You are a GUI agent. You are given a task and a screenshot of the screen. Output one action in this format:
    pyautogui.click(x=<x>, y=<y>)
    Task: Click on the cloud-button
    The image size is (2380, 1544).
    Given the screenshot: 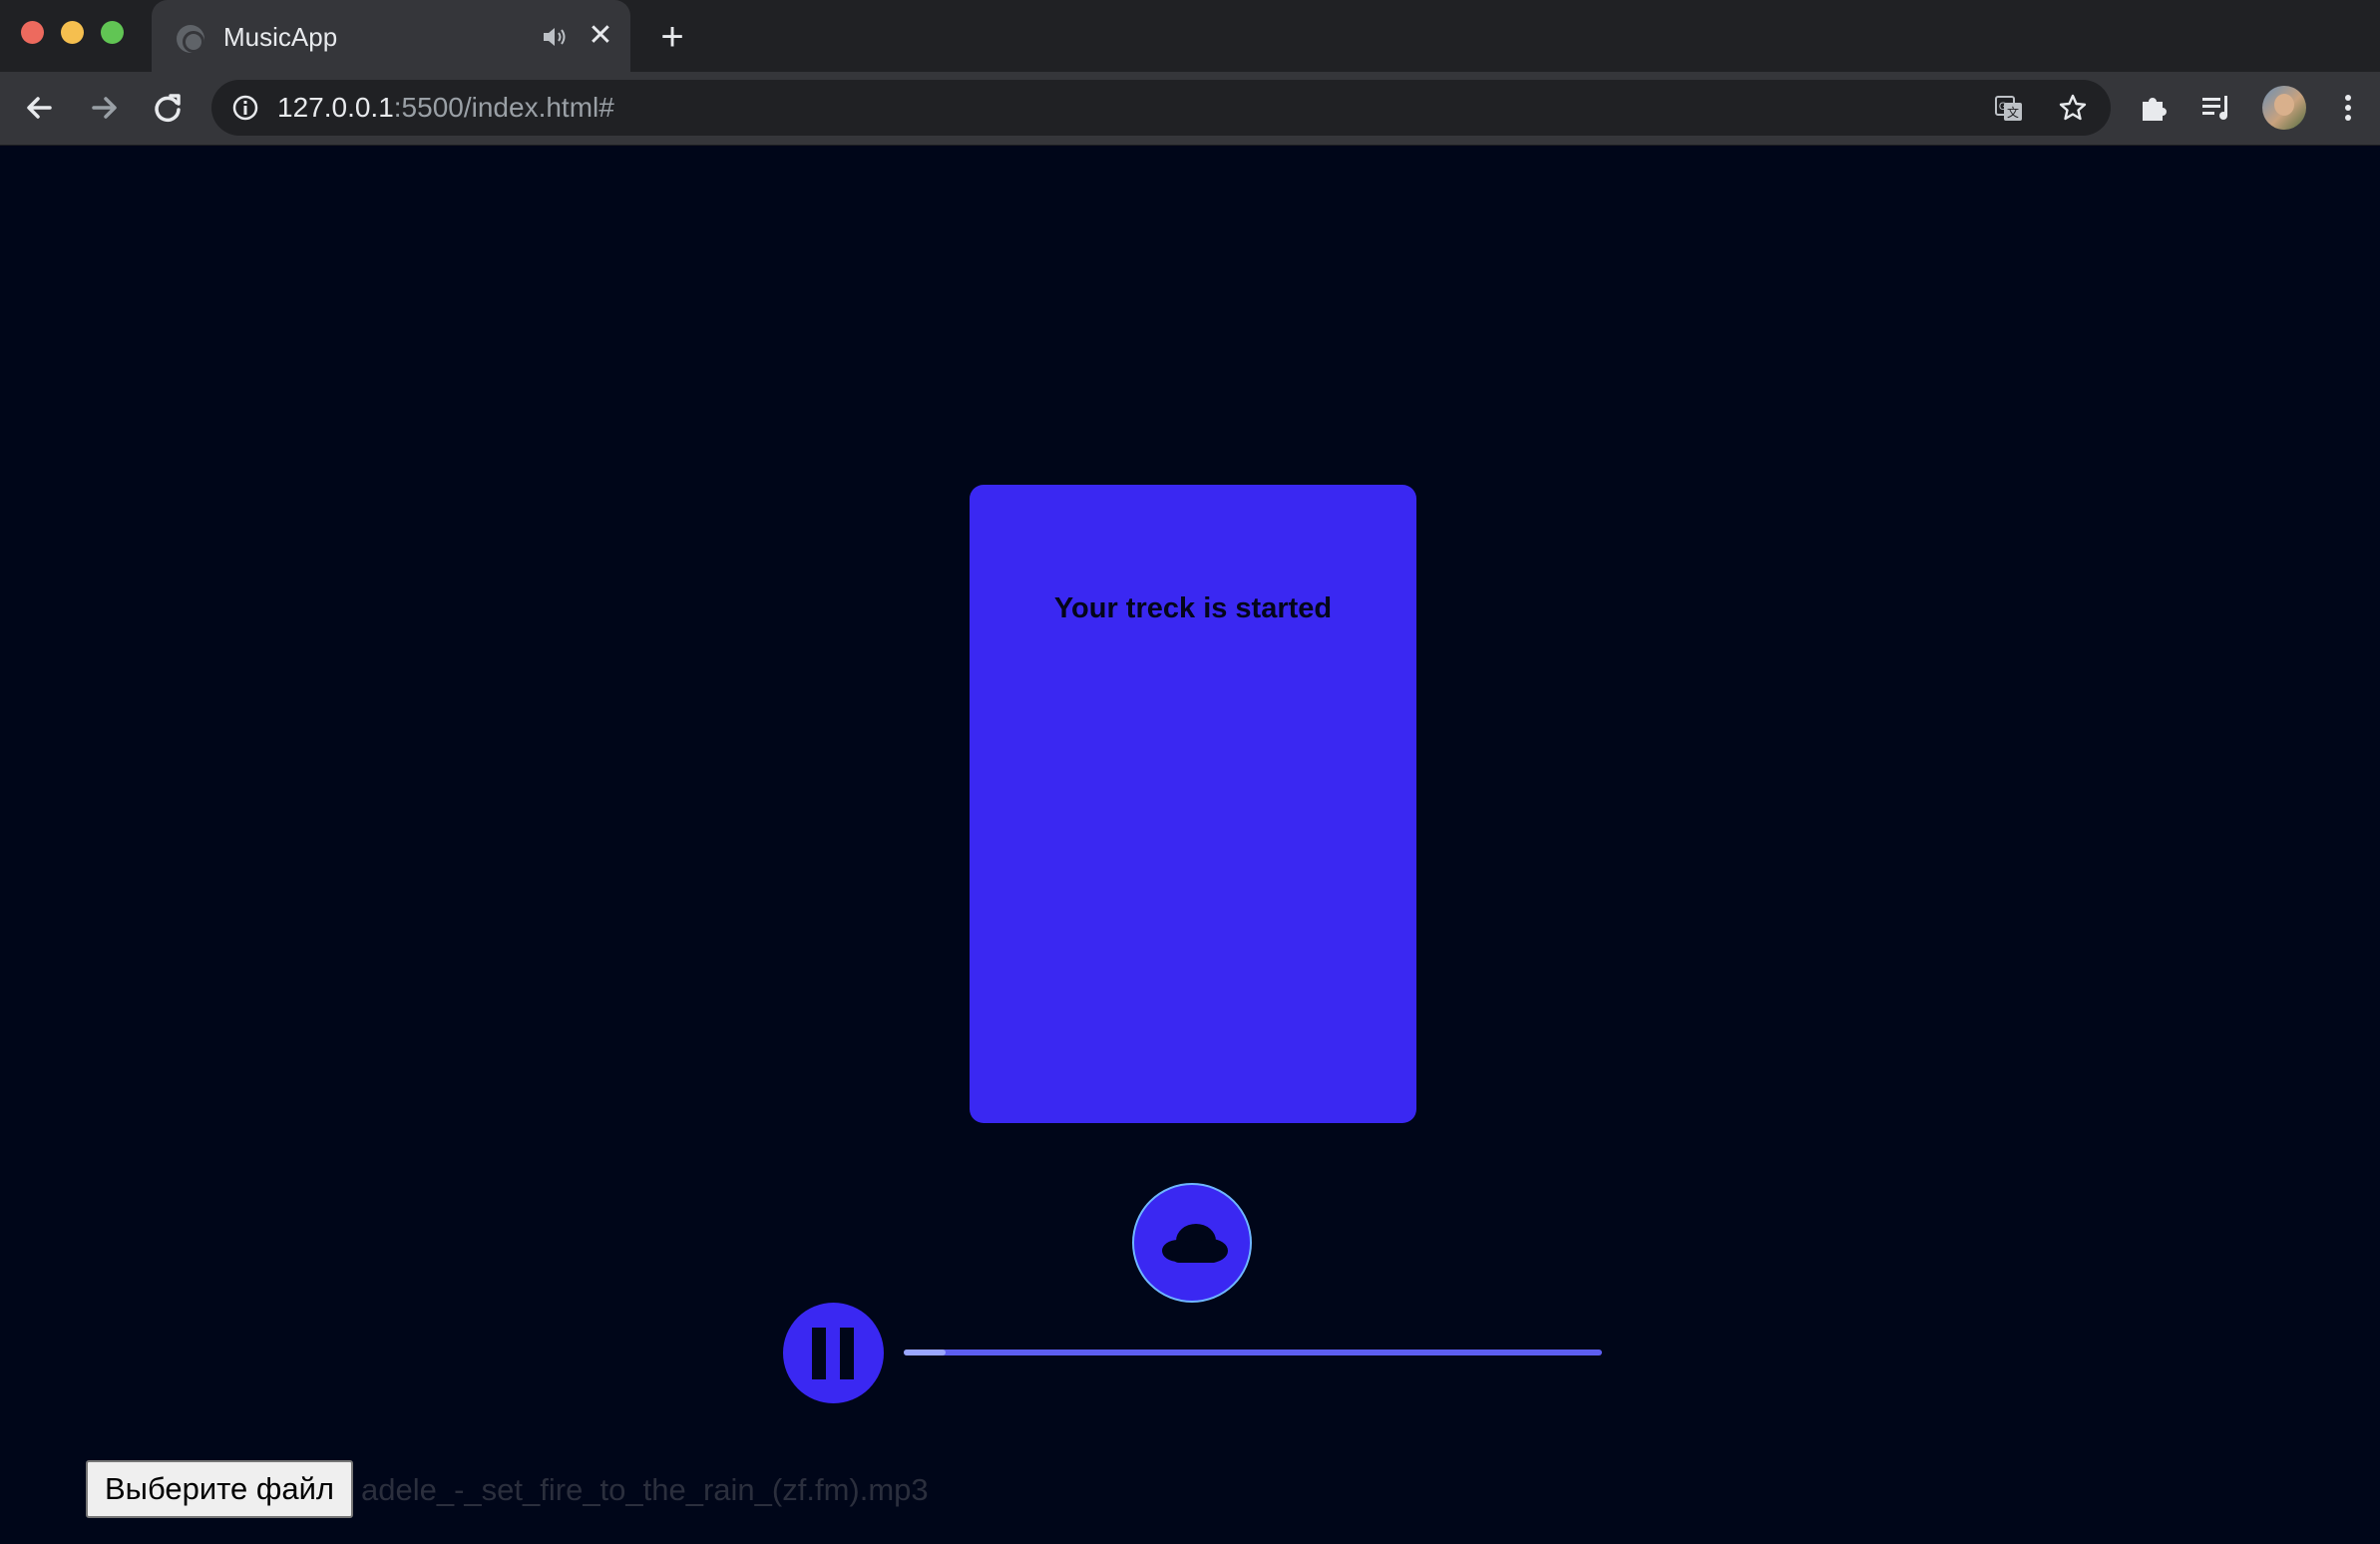 What is the action you would take?
    pyautogui.click(x=1192, y=1243)
    